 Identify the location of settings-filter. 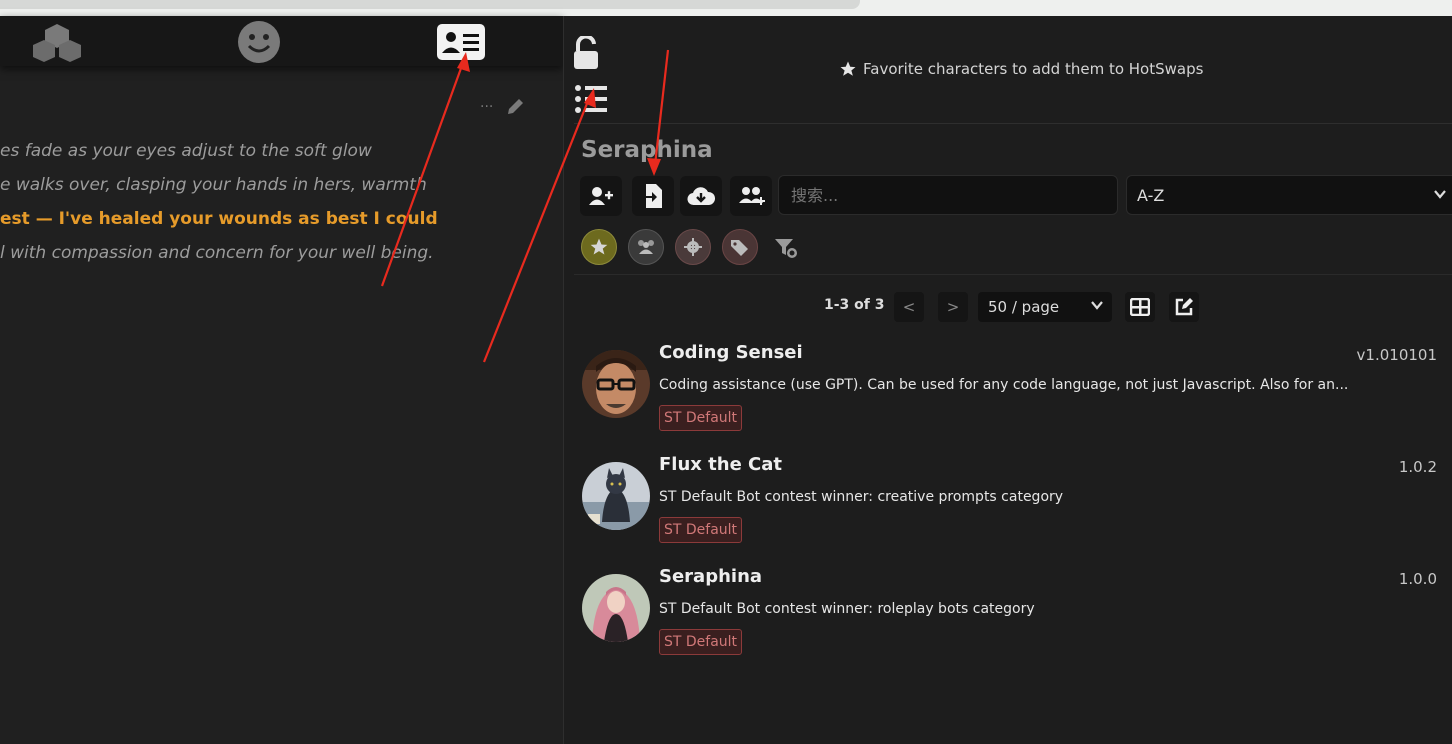
(693, 247).